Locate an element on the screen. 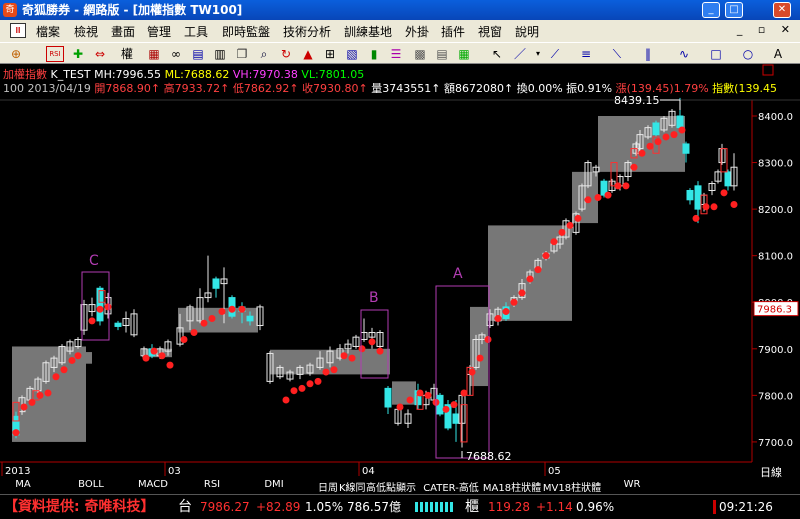 This screenshot has width=800, height=519. period-value: 100 is located at coordinates (13, 88).